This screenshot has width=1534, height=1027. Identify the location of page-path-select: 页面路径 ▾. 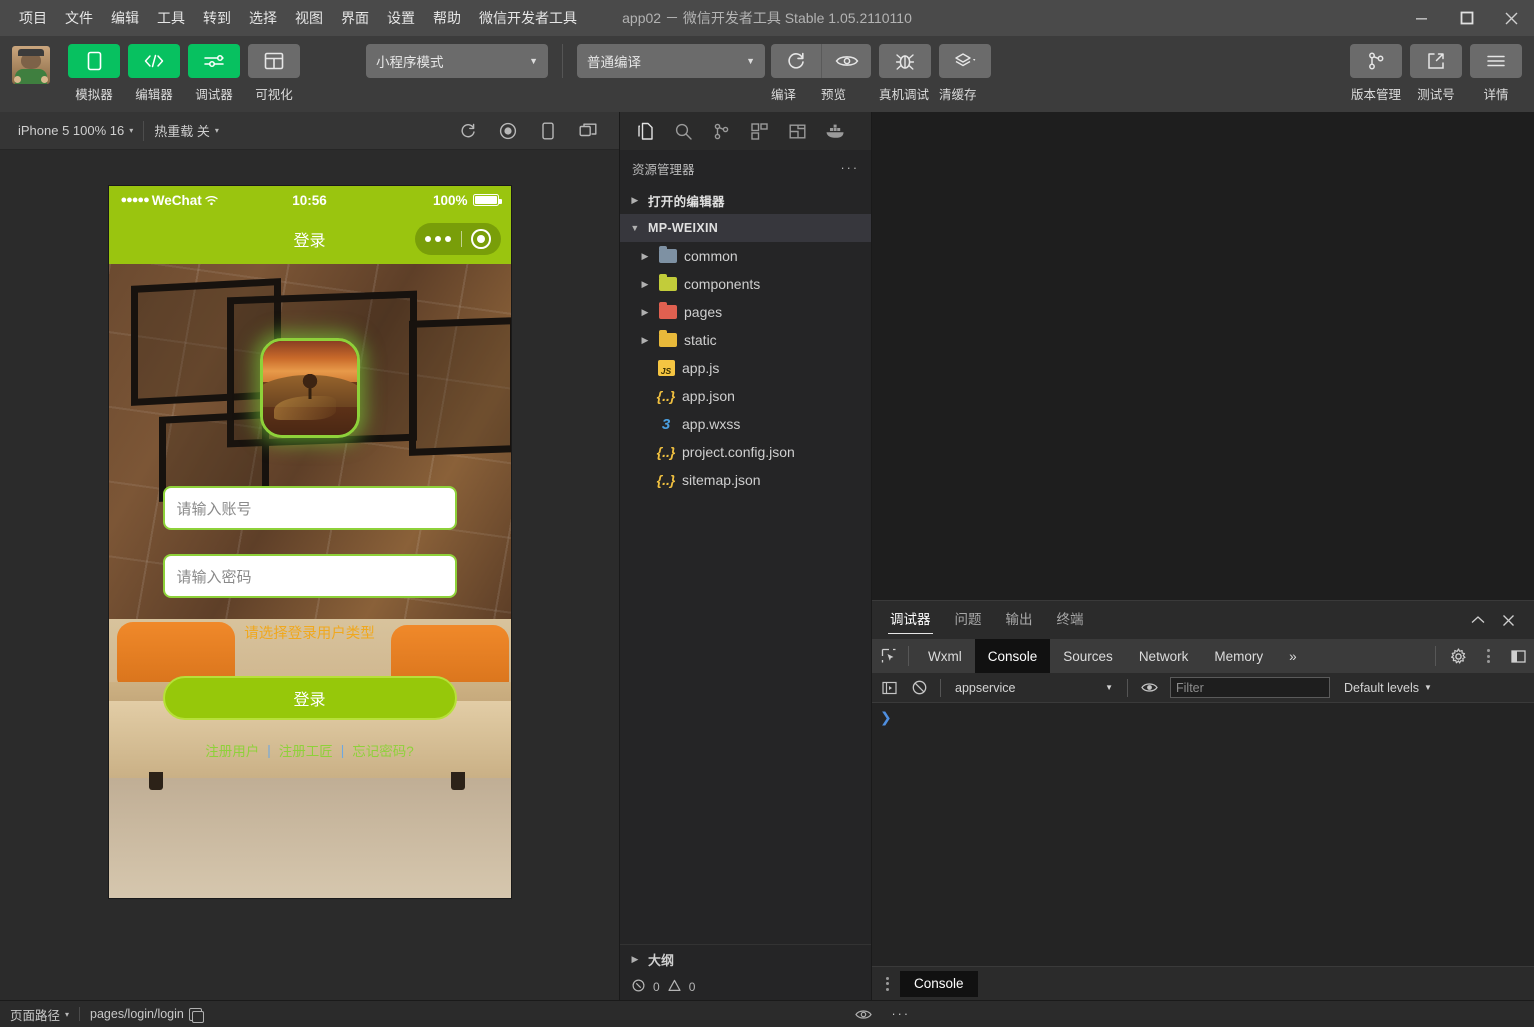
(39, 1014).